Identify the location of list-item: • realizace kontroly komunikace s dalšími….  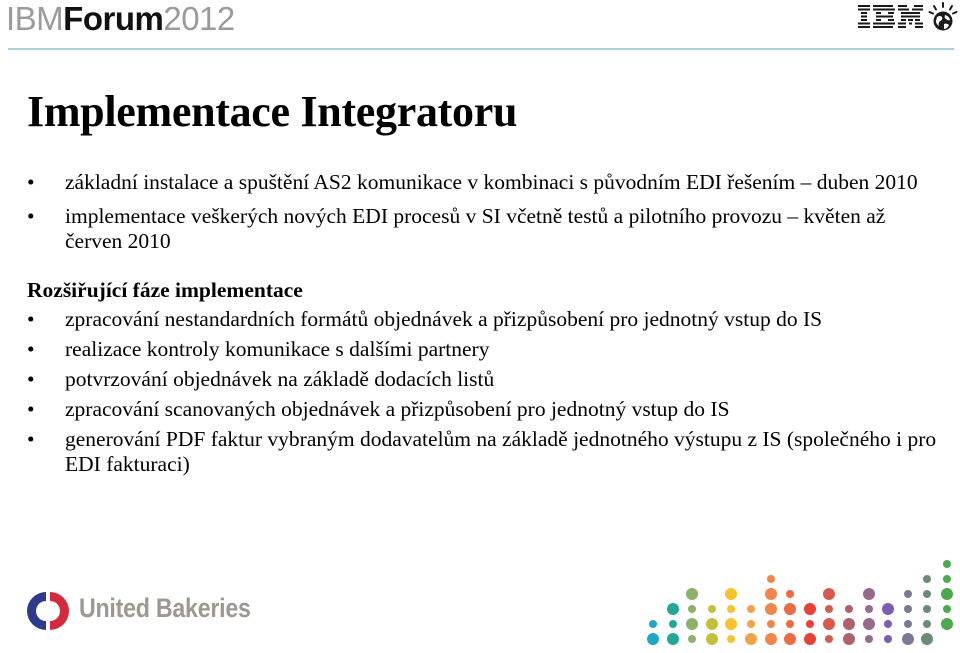
(487, 349).